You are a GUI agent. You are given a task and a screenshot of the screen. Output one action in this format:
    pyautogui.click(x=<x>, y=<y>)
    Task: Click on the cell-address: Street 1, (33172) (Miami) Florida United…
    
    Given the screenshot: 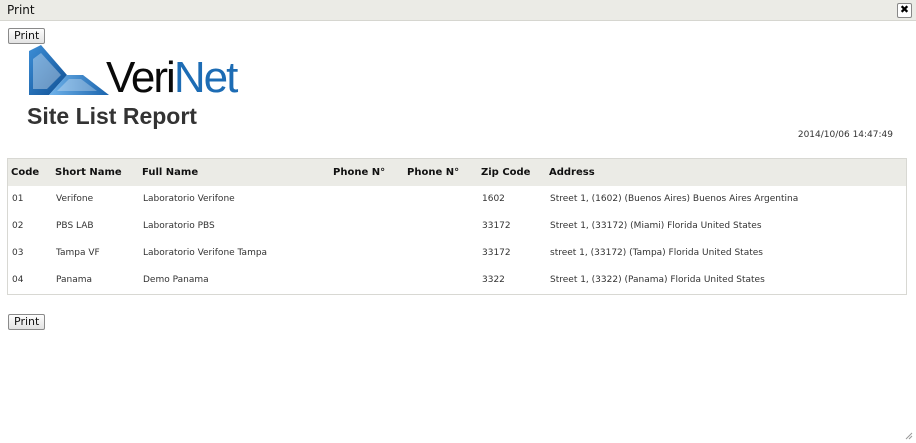 What is the action you would take?
    pyautogui.click(x=656, y=226)
    